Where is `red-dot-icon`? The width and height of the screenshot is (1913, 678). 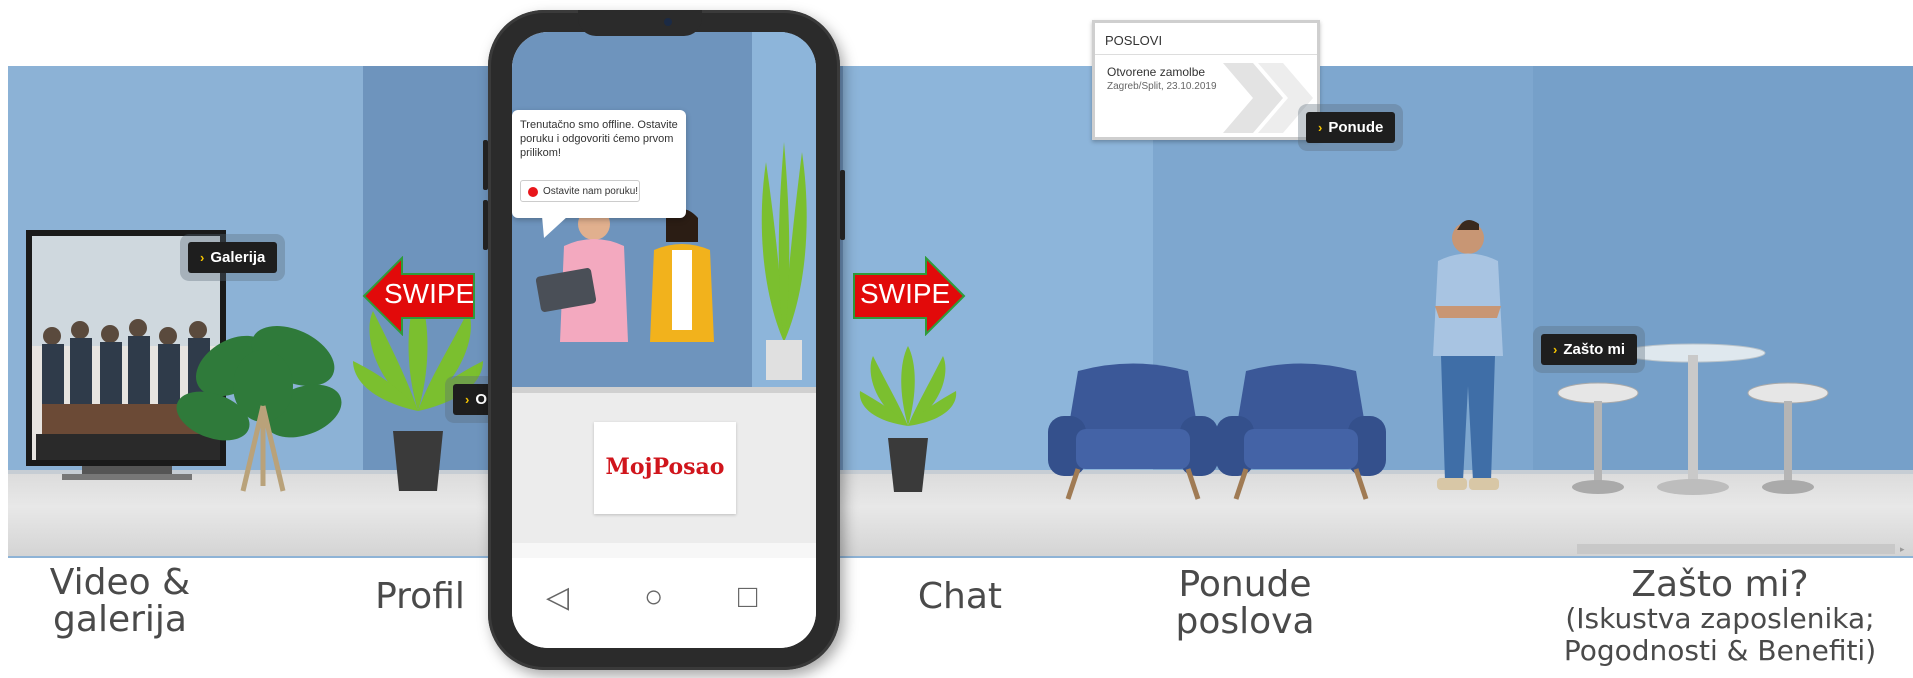 red-dot-icon is located at coordinates (533, 192).